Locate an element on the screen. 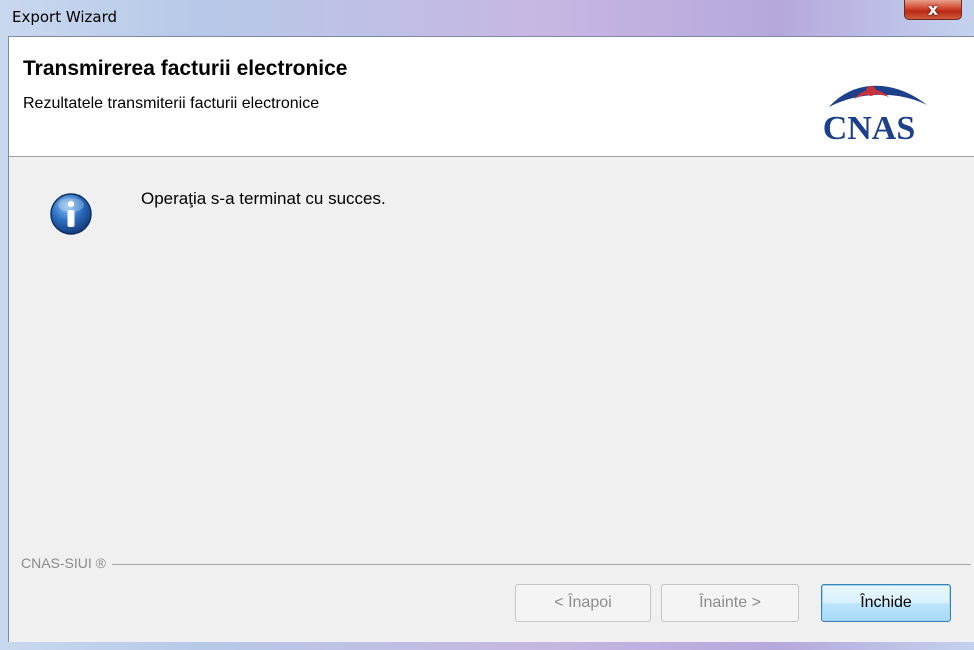  info-icon is located at coordinates (71, 214).